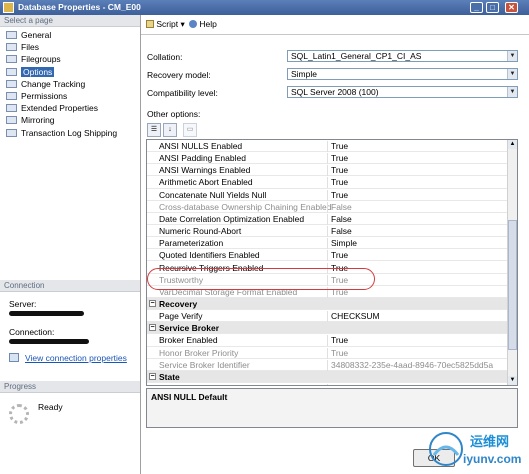 The width and height of the screenshot is (529, 474). What do you see at coordinates (170, 130) in the screenshot?
I see `sort-alphabetical-icon: ↓` at bounding box center [170, 130].